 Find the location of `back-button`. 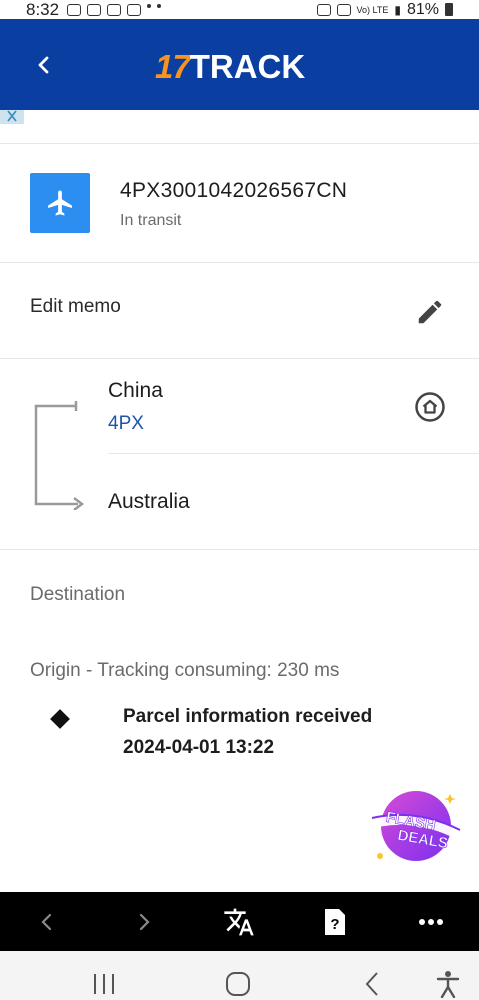

back-button is located at coordinates (44, 65).